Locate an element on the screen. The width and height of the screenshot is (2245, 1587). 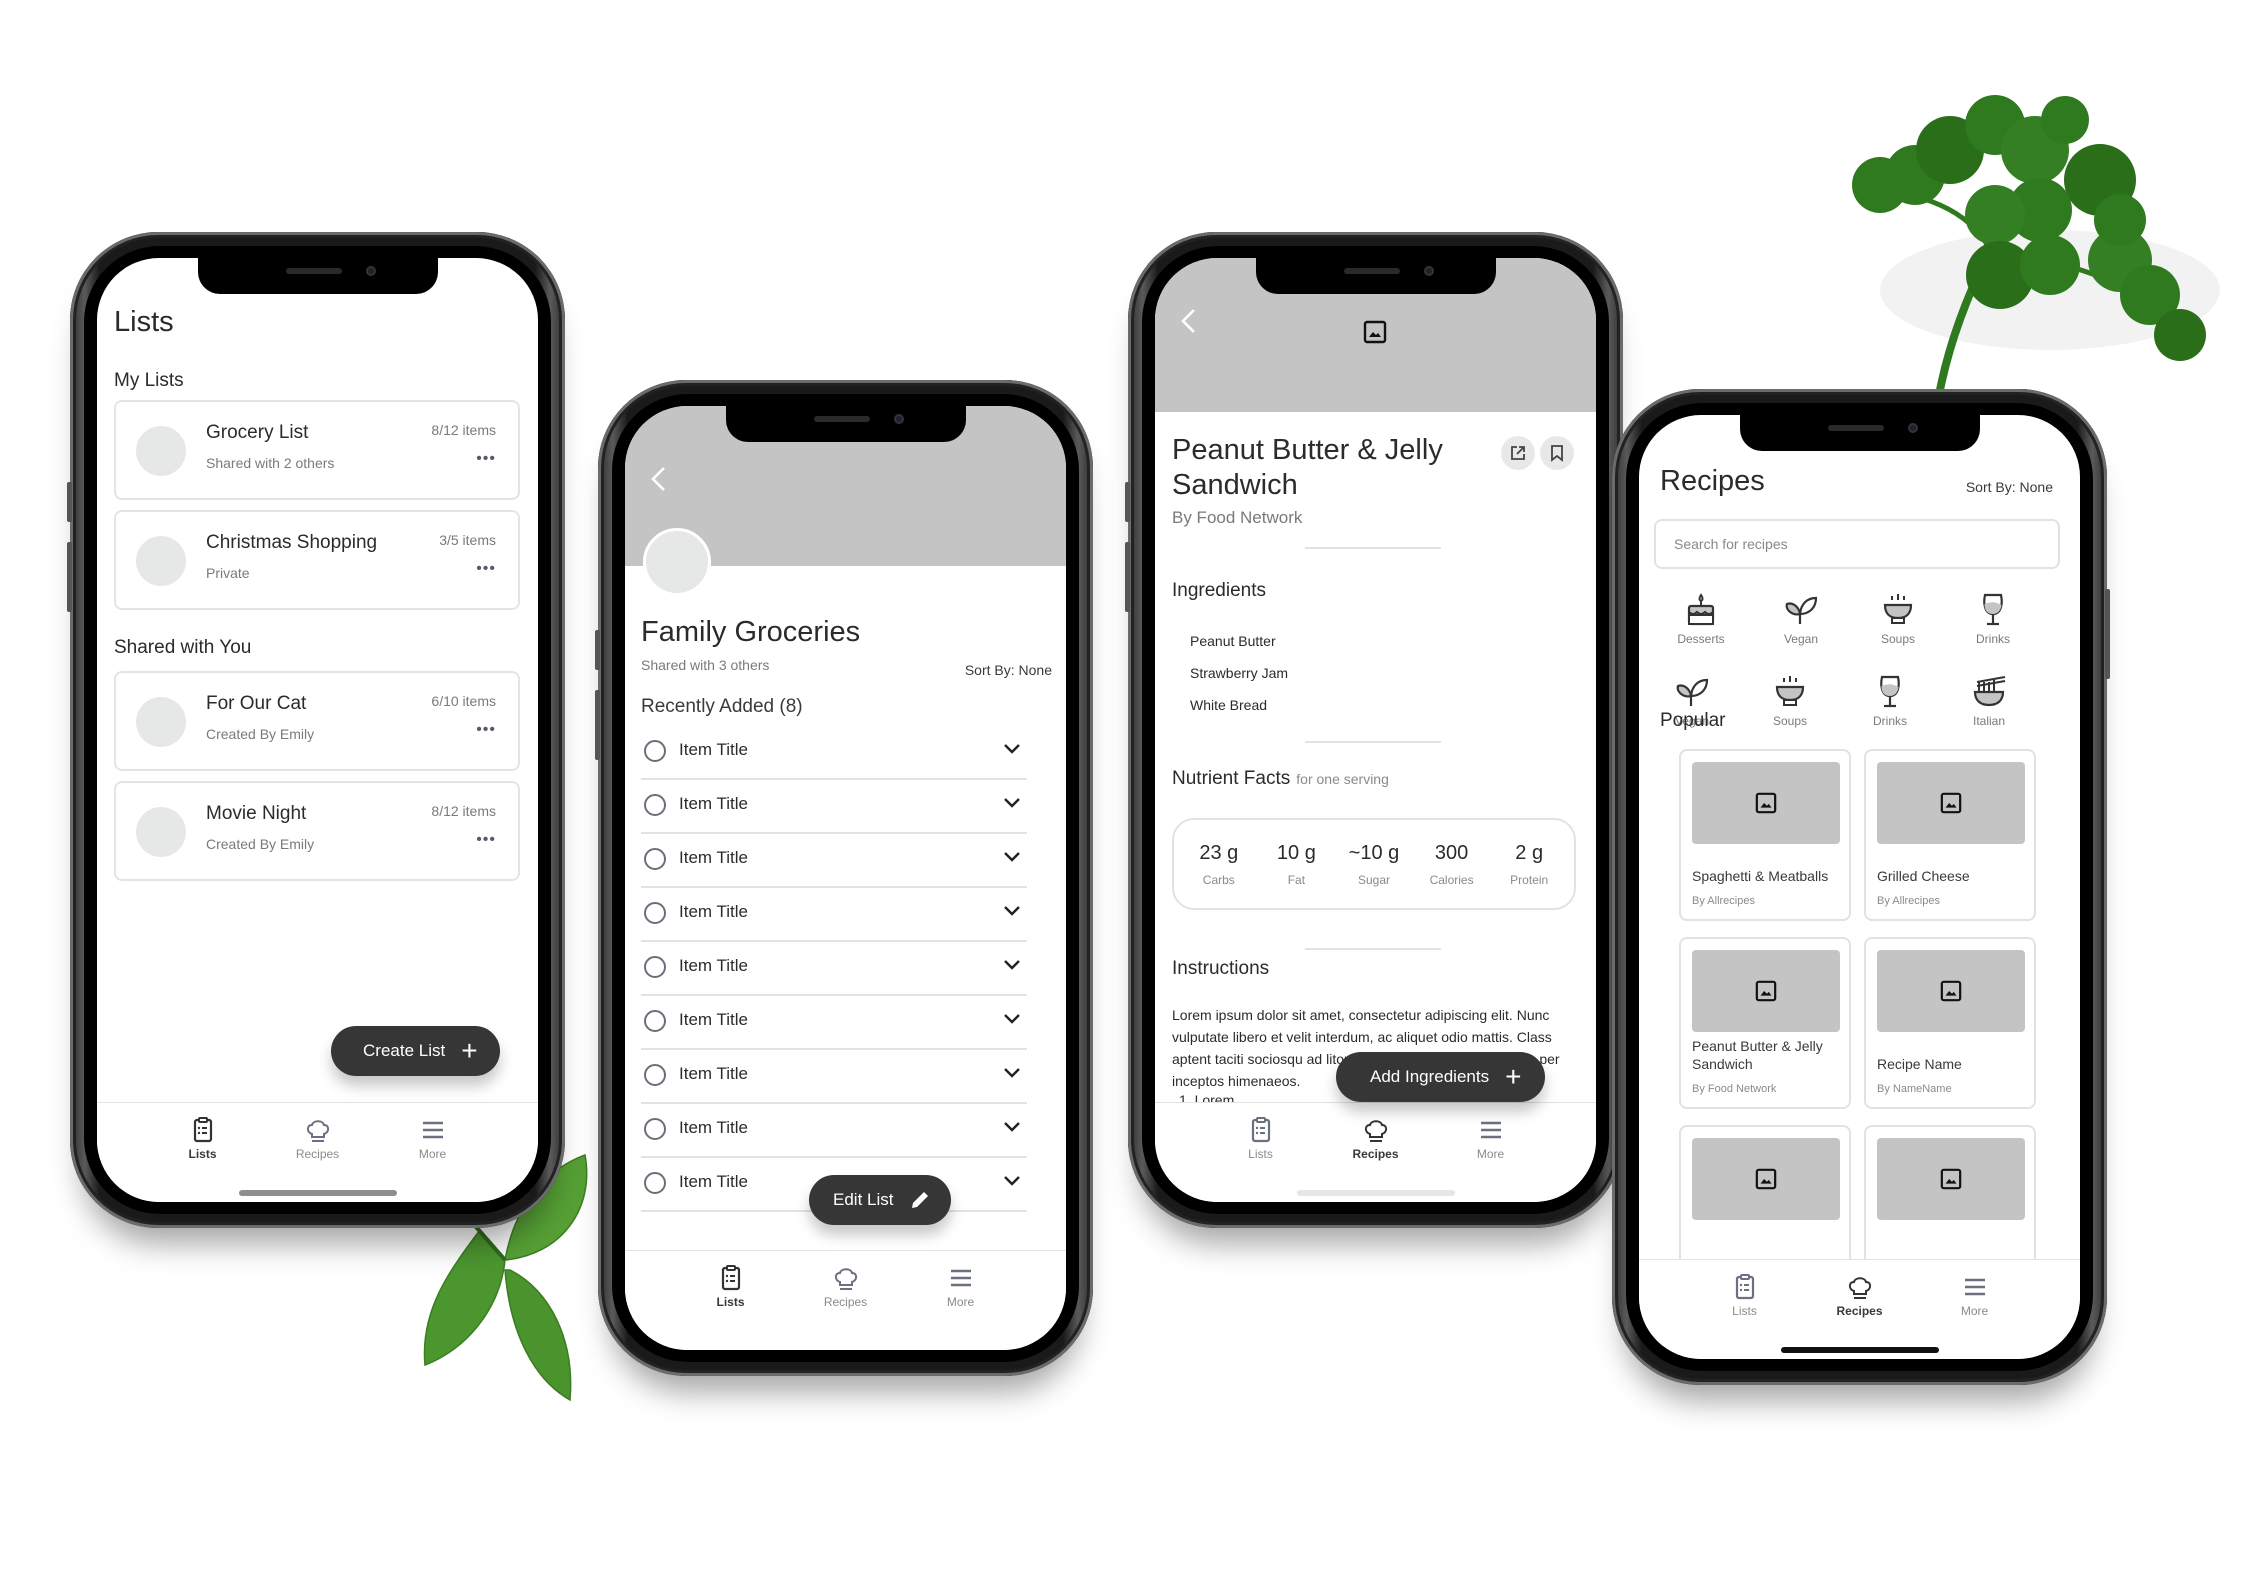
add-ingredients-button: Add Ingredients + is located at coordinates (1441, 1077).